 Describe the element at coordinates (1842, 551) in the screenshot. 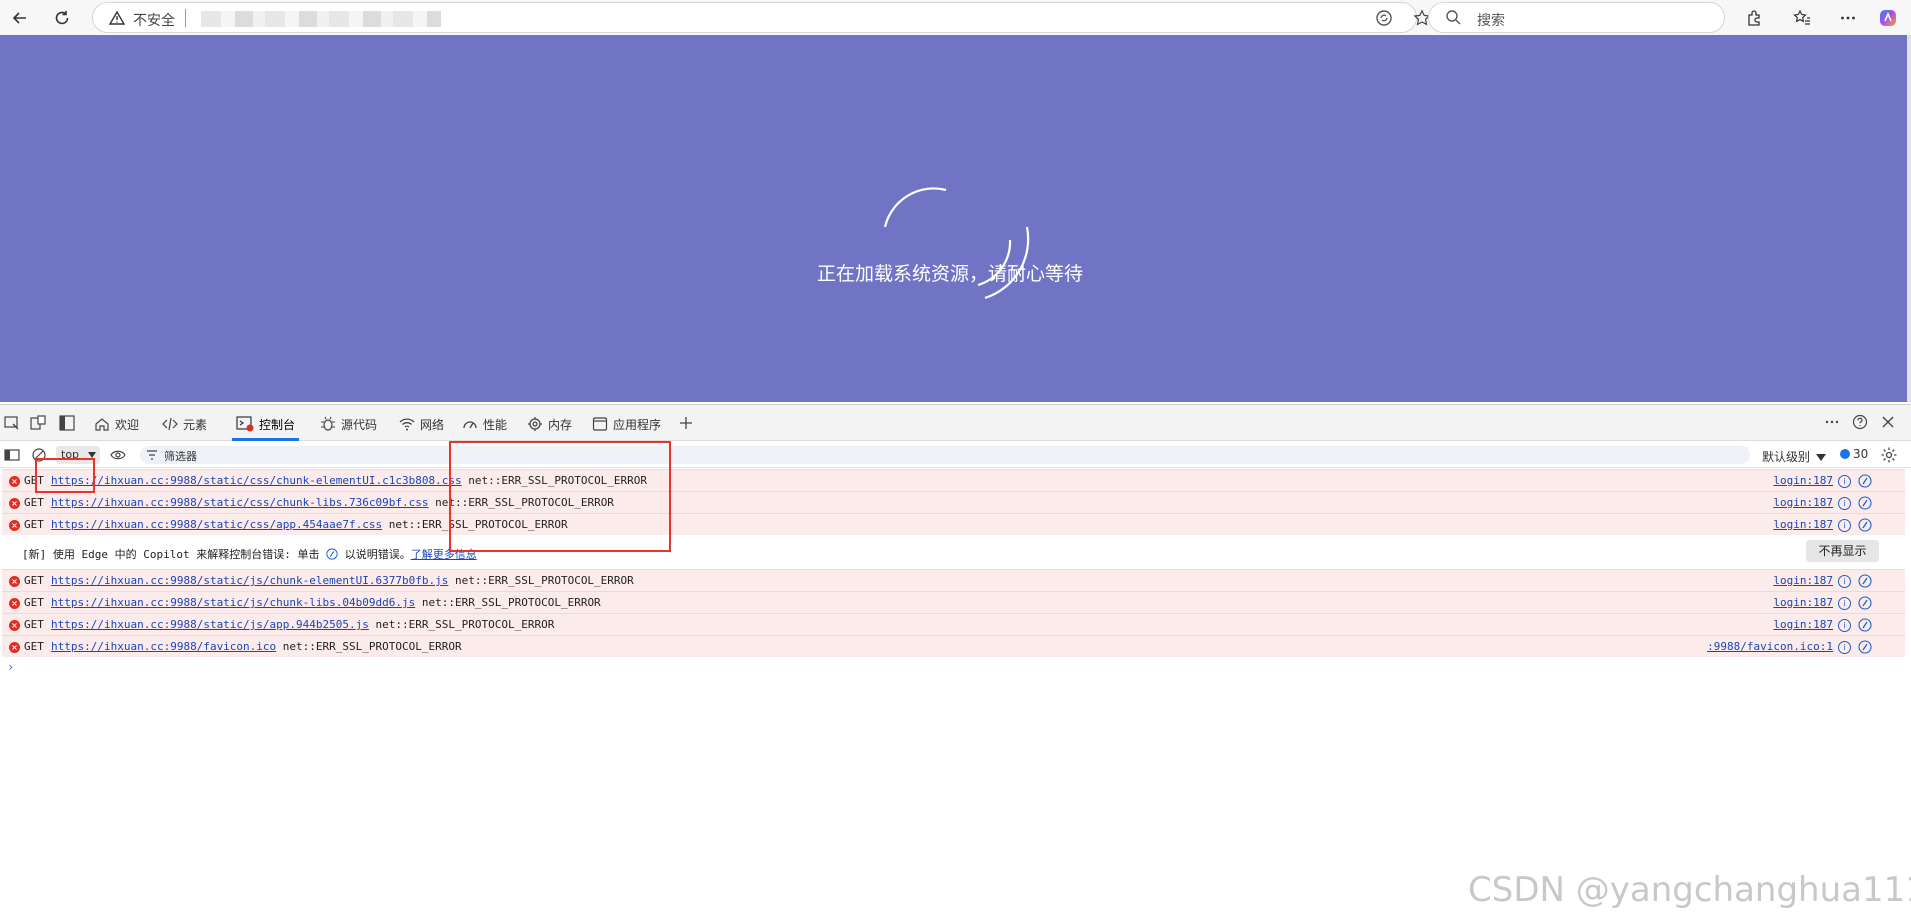

I see `dont-show-again-button: 不再显示` at that location.